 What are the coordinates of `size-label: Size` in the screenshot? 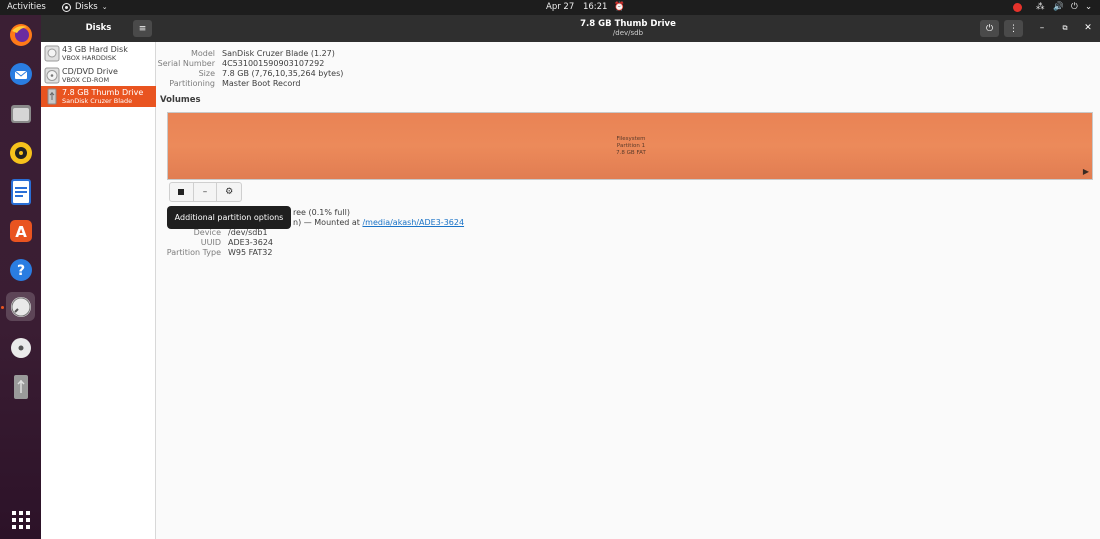 It's located at (206, 73).